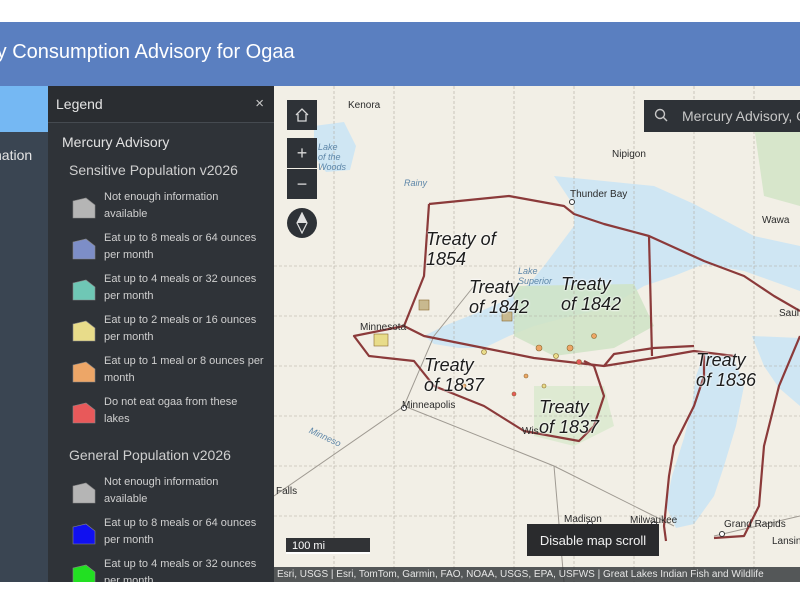 This screenshot has height=600, width=800. What do you see at coordinates (726, 370) in the screenshot?
I see `treaty-label-1836: Treaty of 1836` at bounding box center [726, 370].